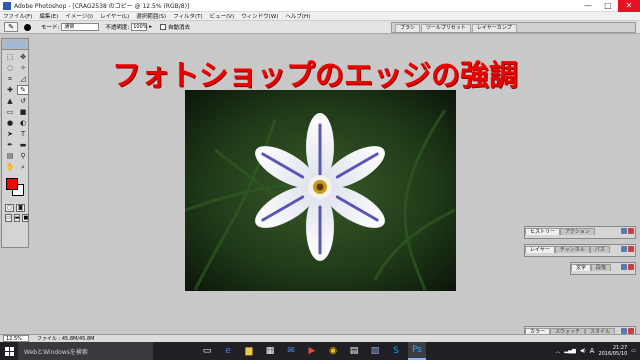 The image size is (640, 360). I want to click on tool-preset-picker: ✎, so click(11, 27).